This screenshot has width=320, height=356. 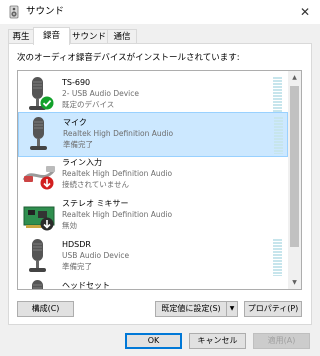 What do you see at coordinates (89, 36) in the screenshot?
I see `tab-sounds: サウンド` at bounding box center [89, 36].